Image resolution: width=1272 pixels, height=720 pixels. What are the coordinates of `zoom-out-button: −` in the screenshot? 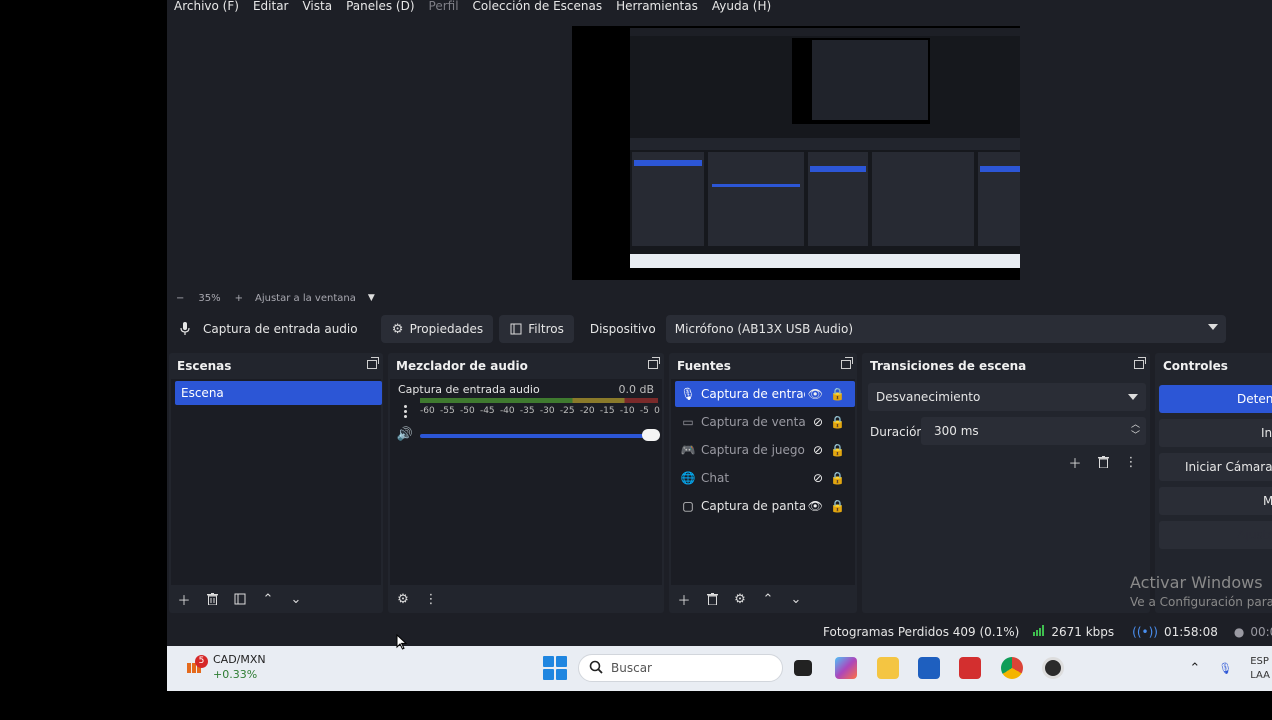 It's located at (180, 298).